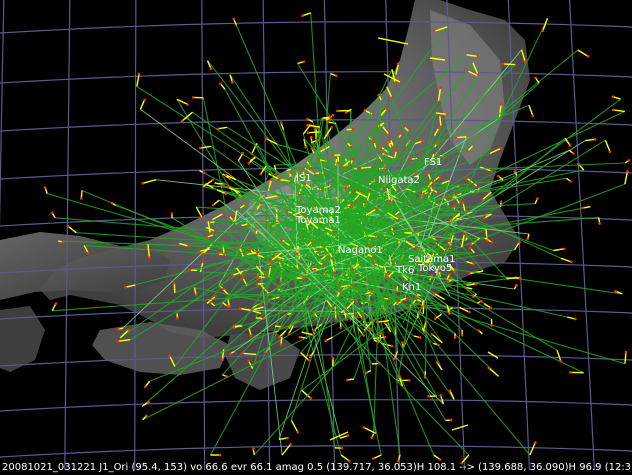 This screenshot has width=632, height=475. Describe the element at coordinates (316, 77) in the screenshot. I see `latitude-line` at that location.